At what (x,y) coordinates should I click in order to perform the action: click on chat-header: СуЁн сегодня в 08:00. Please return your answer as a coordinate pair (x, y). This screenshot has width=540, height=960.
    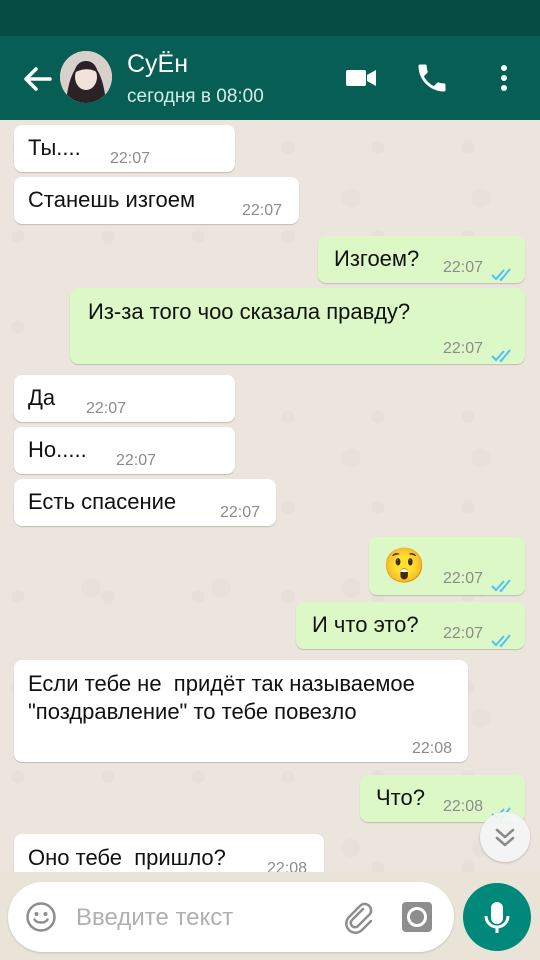
    Looking at the image, I should click on (270, 78).